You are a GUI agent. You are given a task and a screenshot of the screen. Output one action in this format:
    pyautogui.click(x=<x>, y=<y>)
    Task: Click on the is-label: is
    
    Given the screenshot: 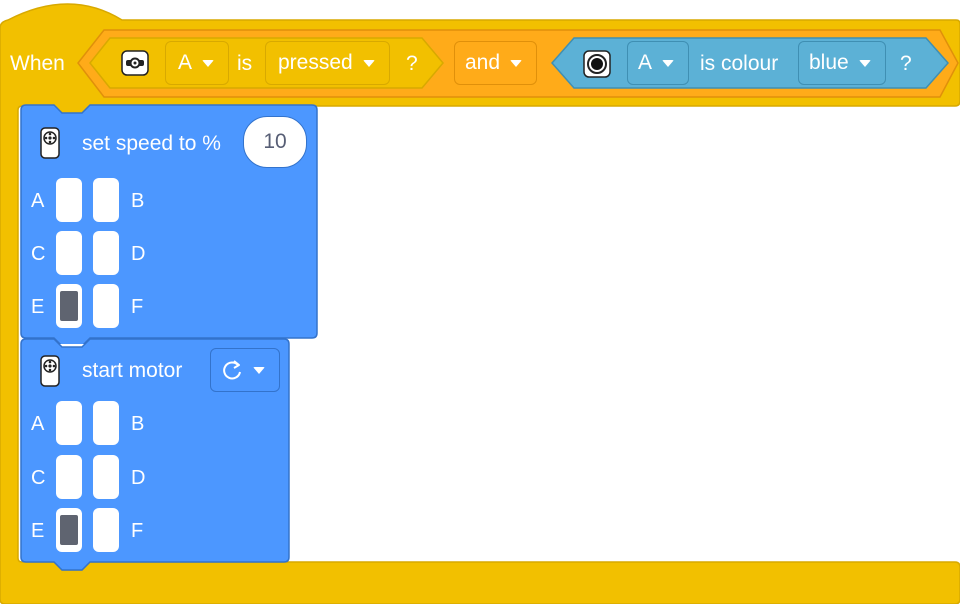 What is the action you would take?
    pyautogui.click(x=245, y=63)
    